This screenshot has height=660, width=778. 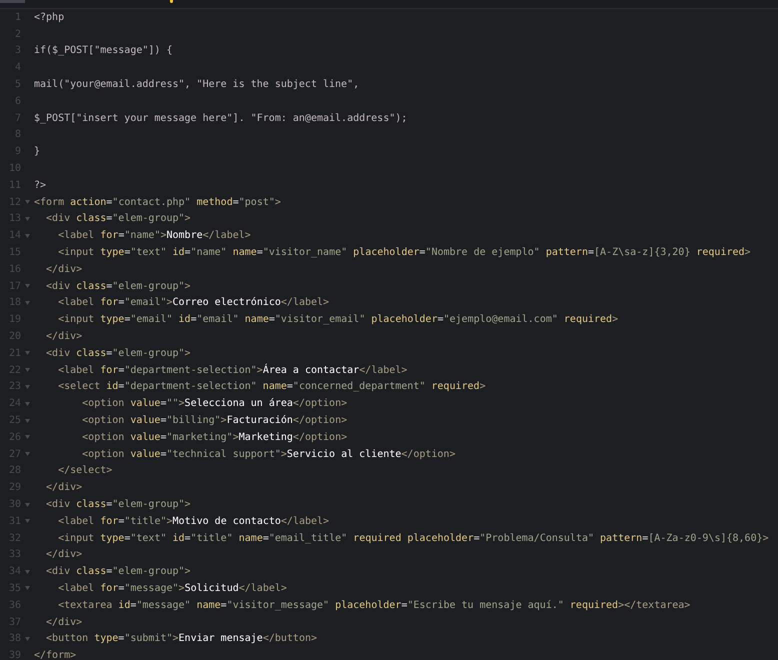 I want to click on code-line: </form>, so click(x=55, y=655).